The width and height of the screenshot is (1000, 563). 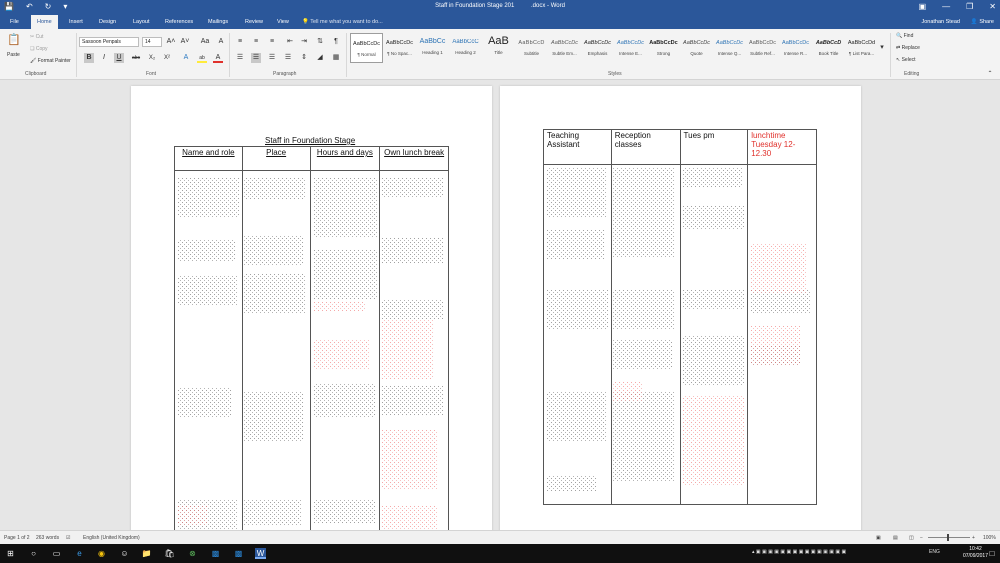 What do you see at coordinates (171, 42) in the screenshot?
I see `grow-font-button: A˄` at bounding box center [171, 42].